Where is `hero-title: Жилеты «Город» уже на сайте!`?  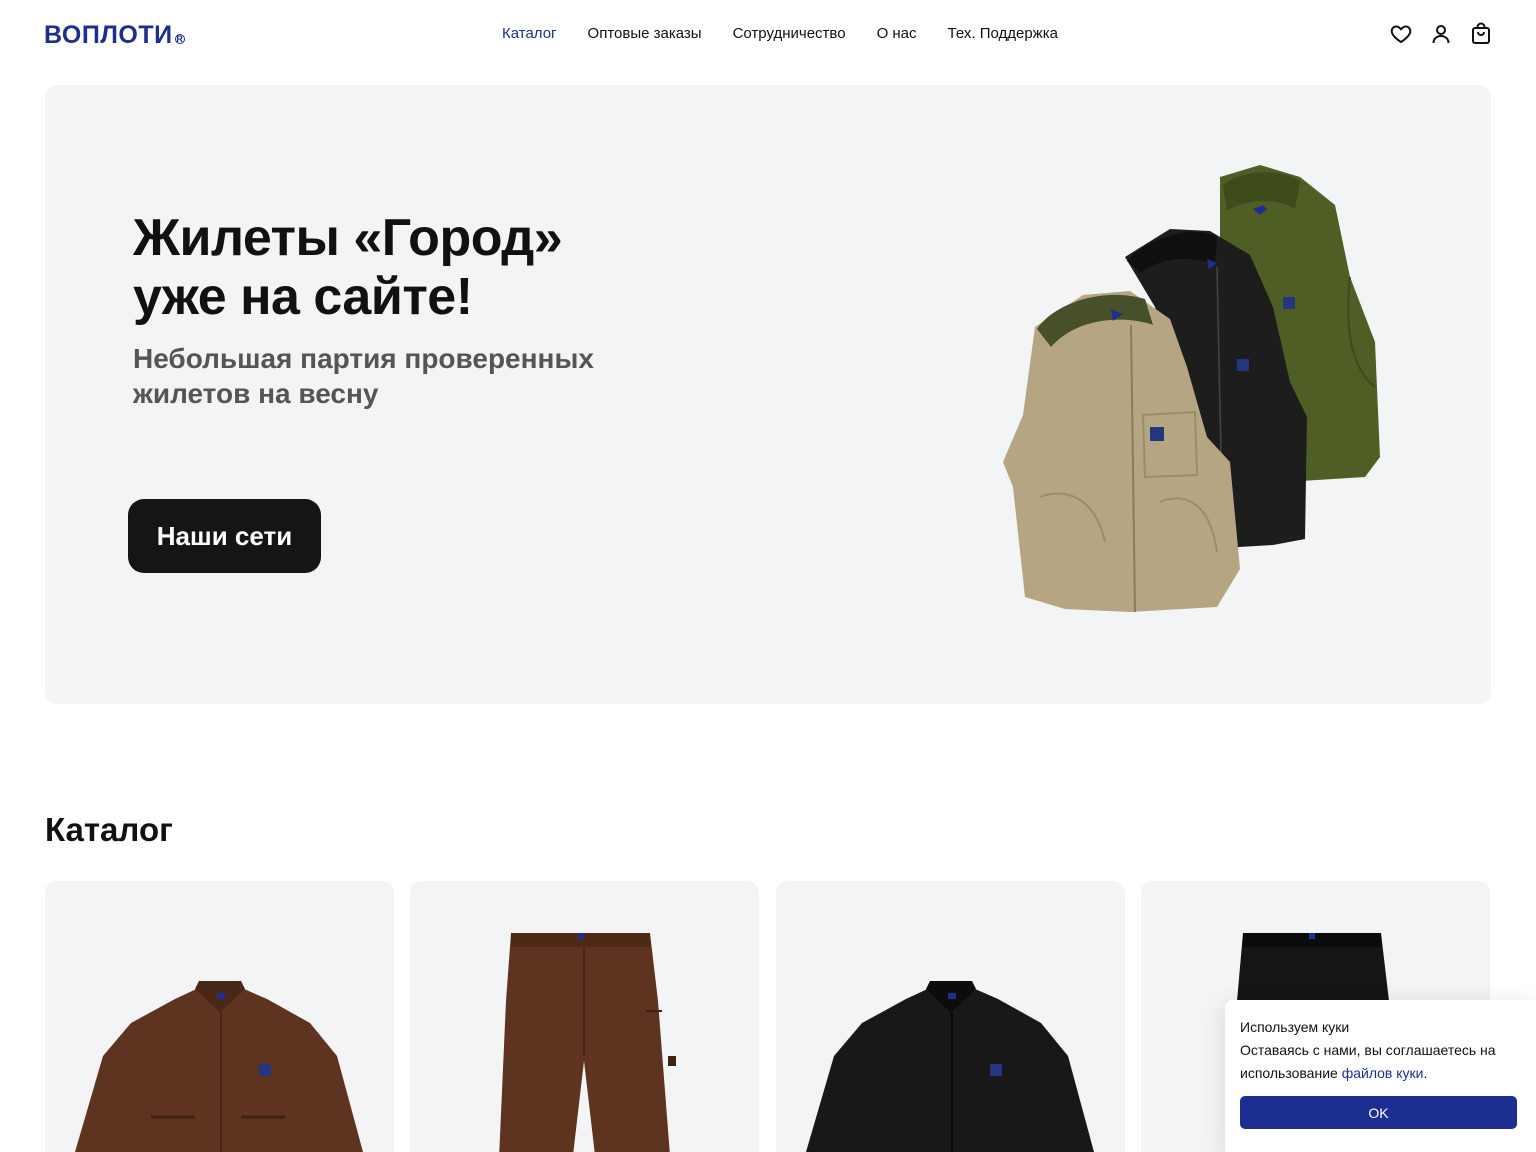 hero-title: Жилеты «Город» уже на сайте! is located at coordinates (413, 268).